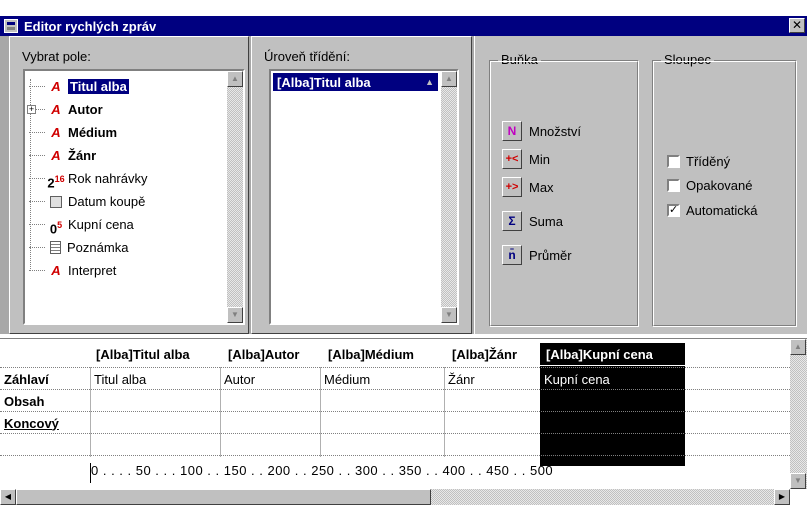  I want to click on grid-cell: Médium, so click(345, 379).